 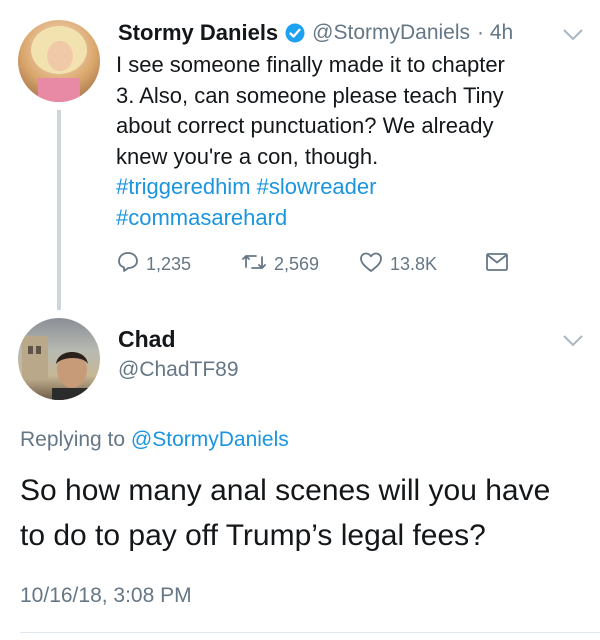 What do you see at coordinates (310, 95) in the screenshot?
I see `tweet-text-line: 3. Also, can someone please teach Tiny` at bounding box center [310, 95].